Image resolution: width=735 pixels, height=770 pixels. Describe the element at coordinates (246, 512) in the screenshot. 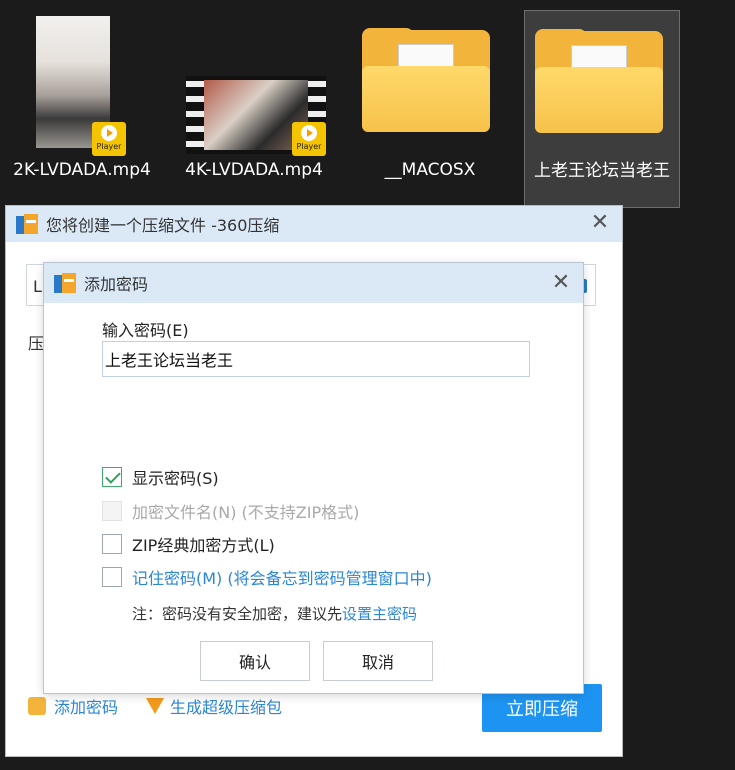

I see `option-label: 加密文件名(N) (不支持ZIP格式)` at that location.